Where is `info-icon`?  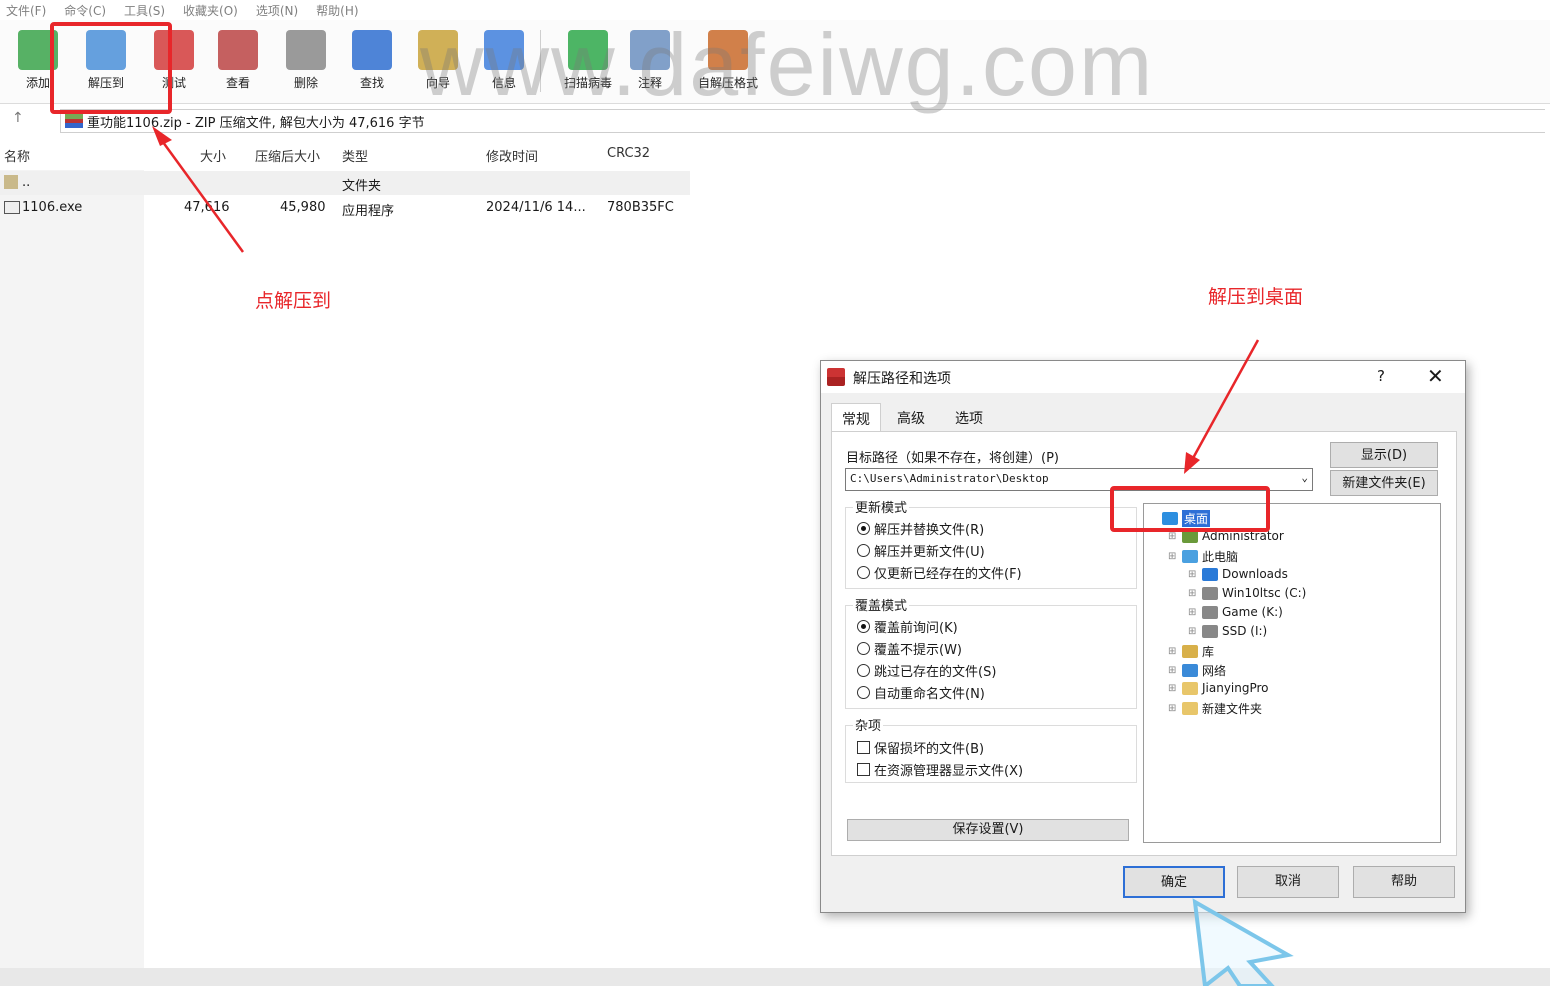 info-icon is located at coordinates (504, 50).